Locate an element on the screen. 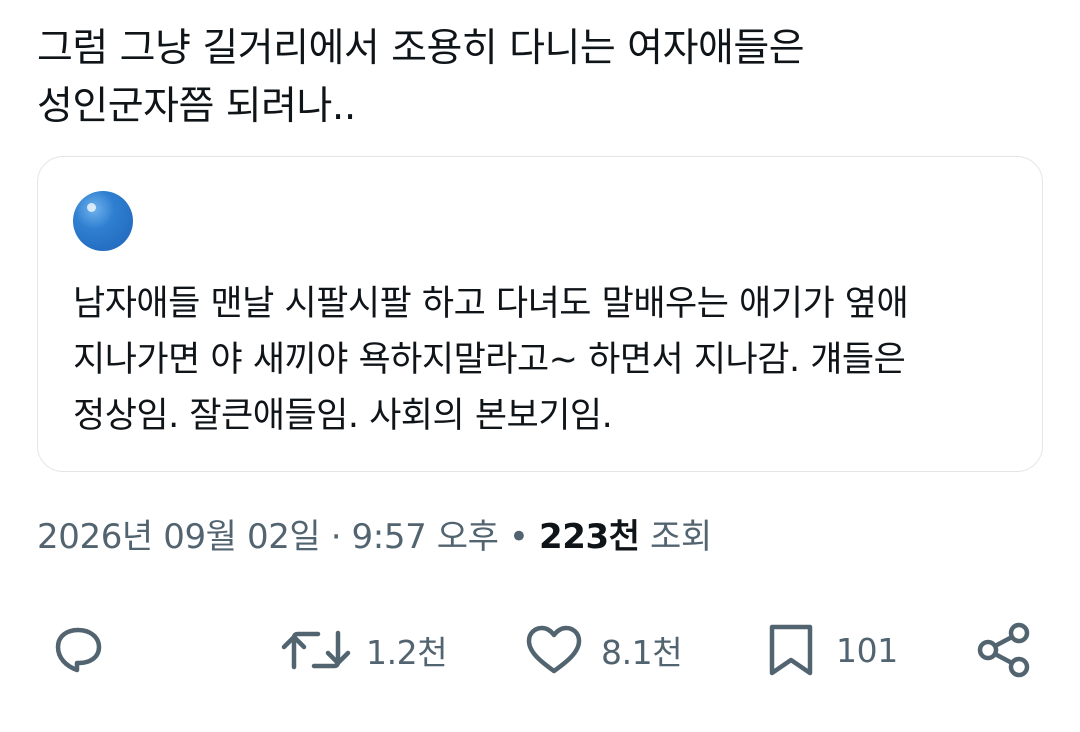 The height and width of the screenshot is (732, 1080). tweet-text: 그럼 그냥 길거리에서 조용히 다니는 여자애들은 성인군자쯤 되려나.. is located at coordinates (421, 77).